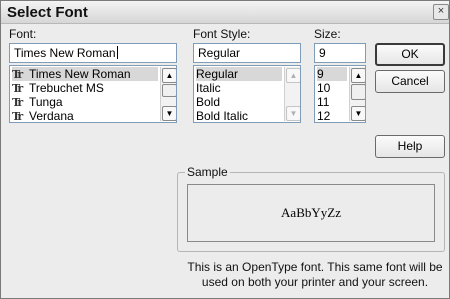  I want to click on list-item: Italic, so click(208, 88).